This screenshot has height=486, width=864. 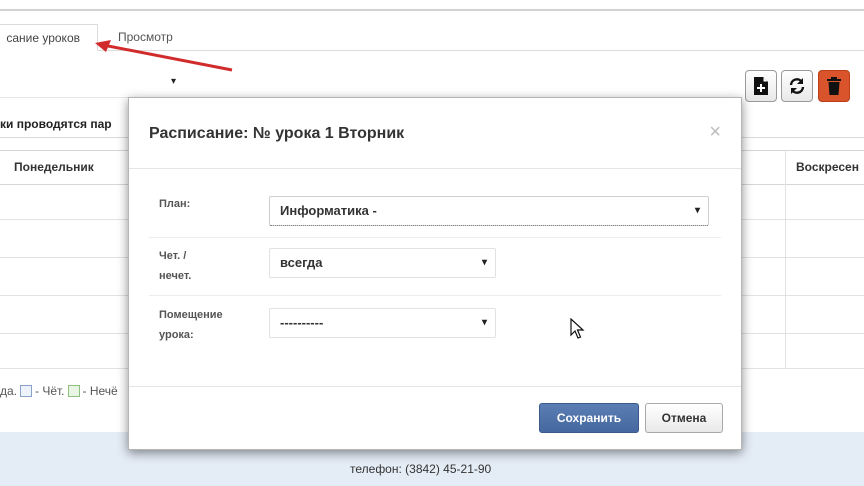 What do you see at coordinates (589, 418) in the screenshot?
I see `save-button: Сохранить` at bounding box center [589, 418].